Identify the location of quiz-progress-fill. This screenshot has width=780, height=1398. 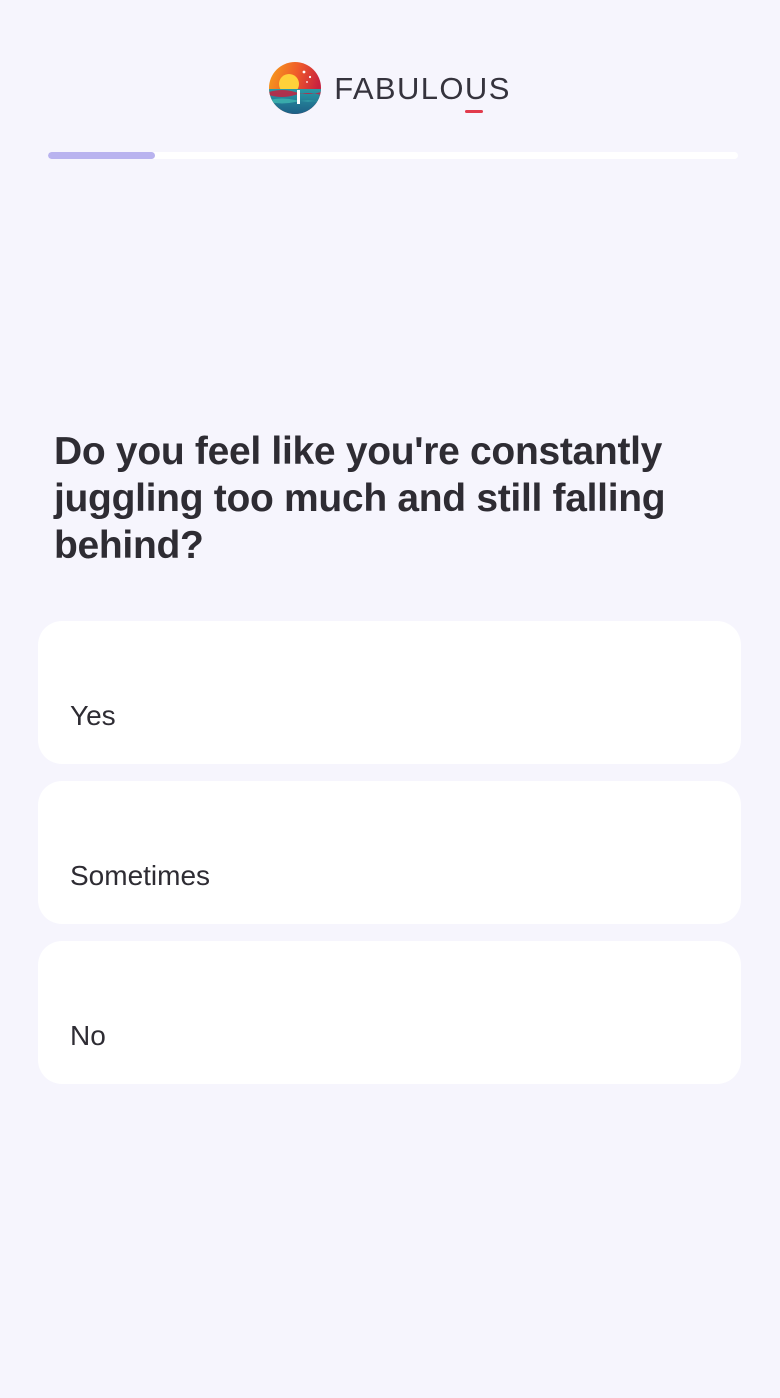
(101, 155).